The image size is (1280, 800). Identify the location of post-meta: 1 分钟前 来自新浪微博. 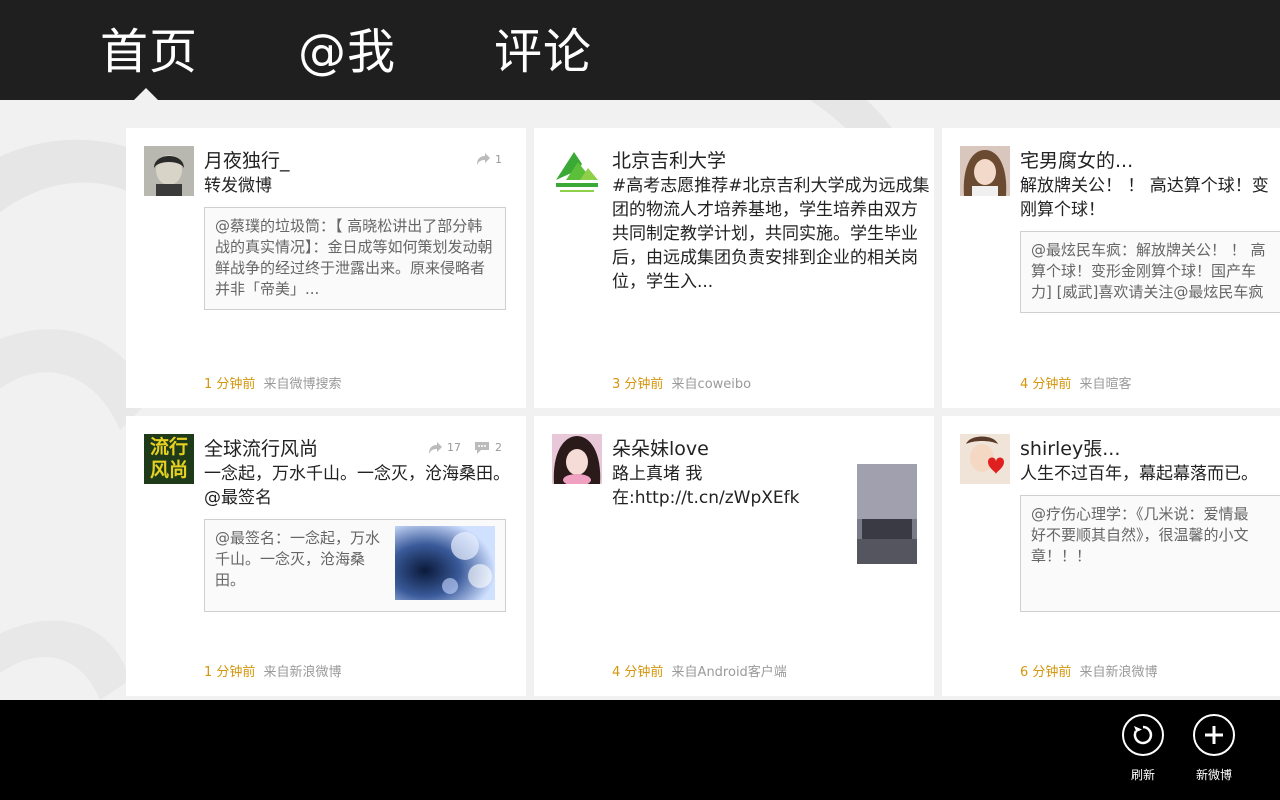
(273, 670).